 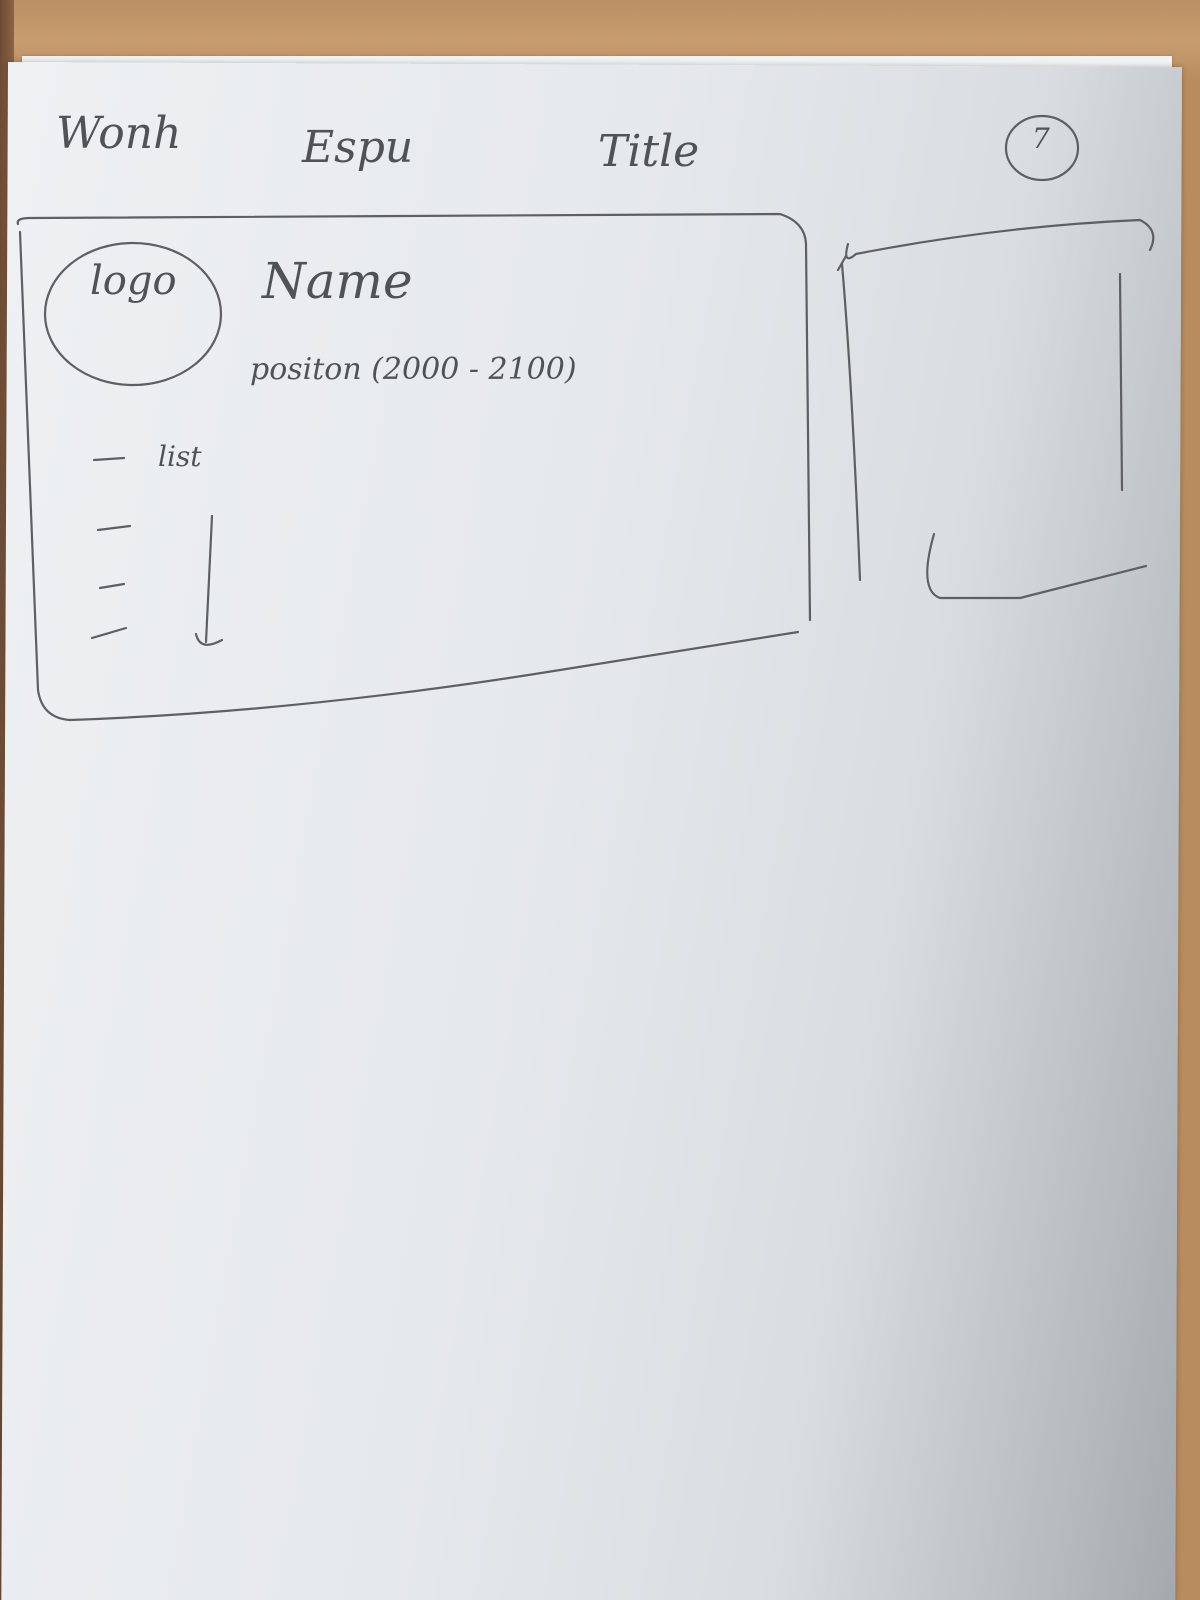 What do you see at coordinates (357, 147) in the screenshot?
I see `nav-item-experience: Espu` at bounding box center [357, 147].